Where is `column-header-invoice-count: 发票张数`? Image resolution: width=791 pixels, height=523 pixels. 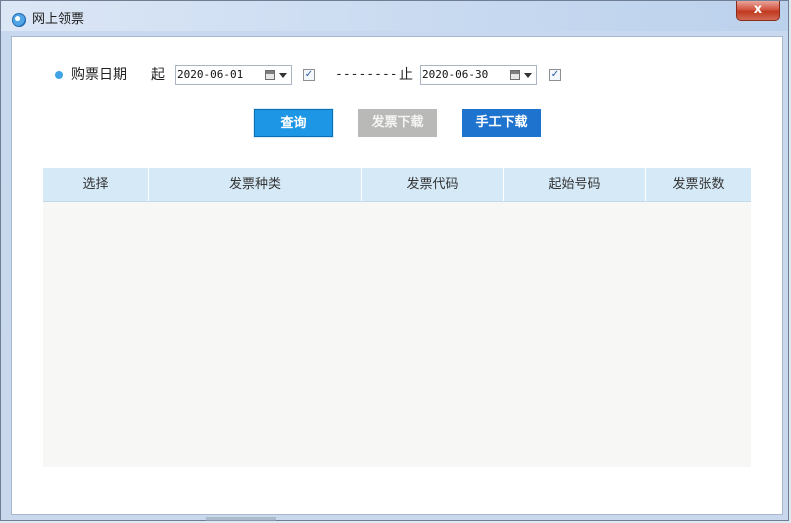 column-header-invoice-count: 发票张数 is located at coordinates (698, 184).